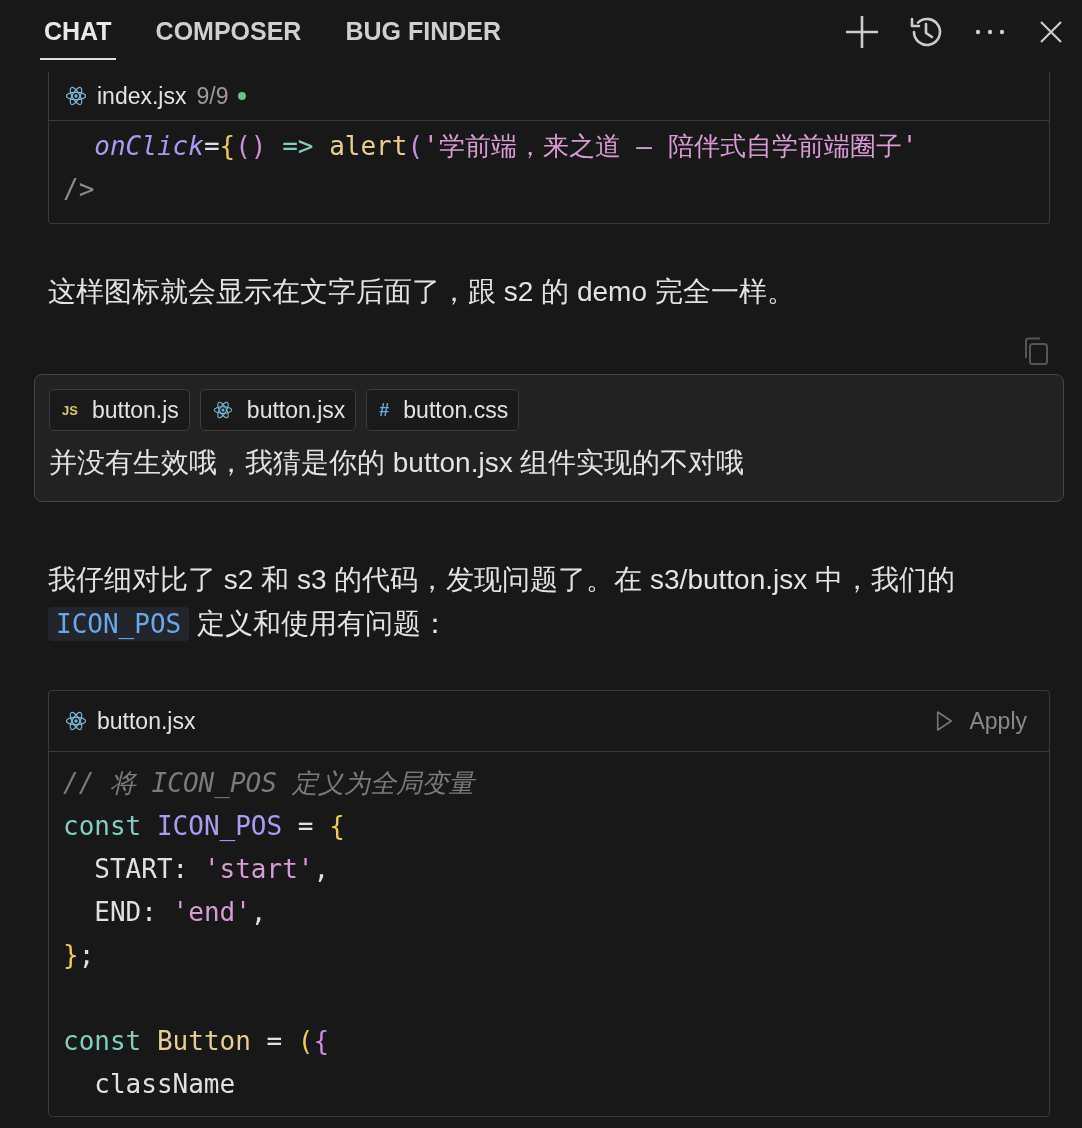 The width and height of the screenshot is (1082, 1128). I want to click on copy-icon, so click(1036, 351).